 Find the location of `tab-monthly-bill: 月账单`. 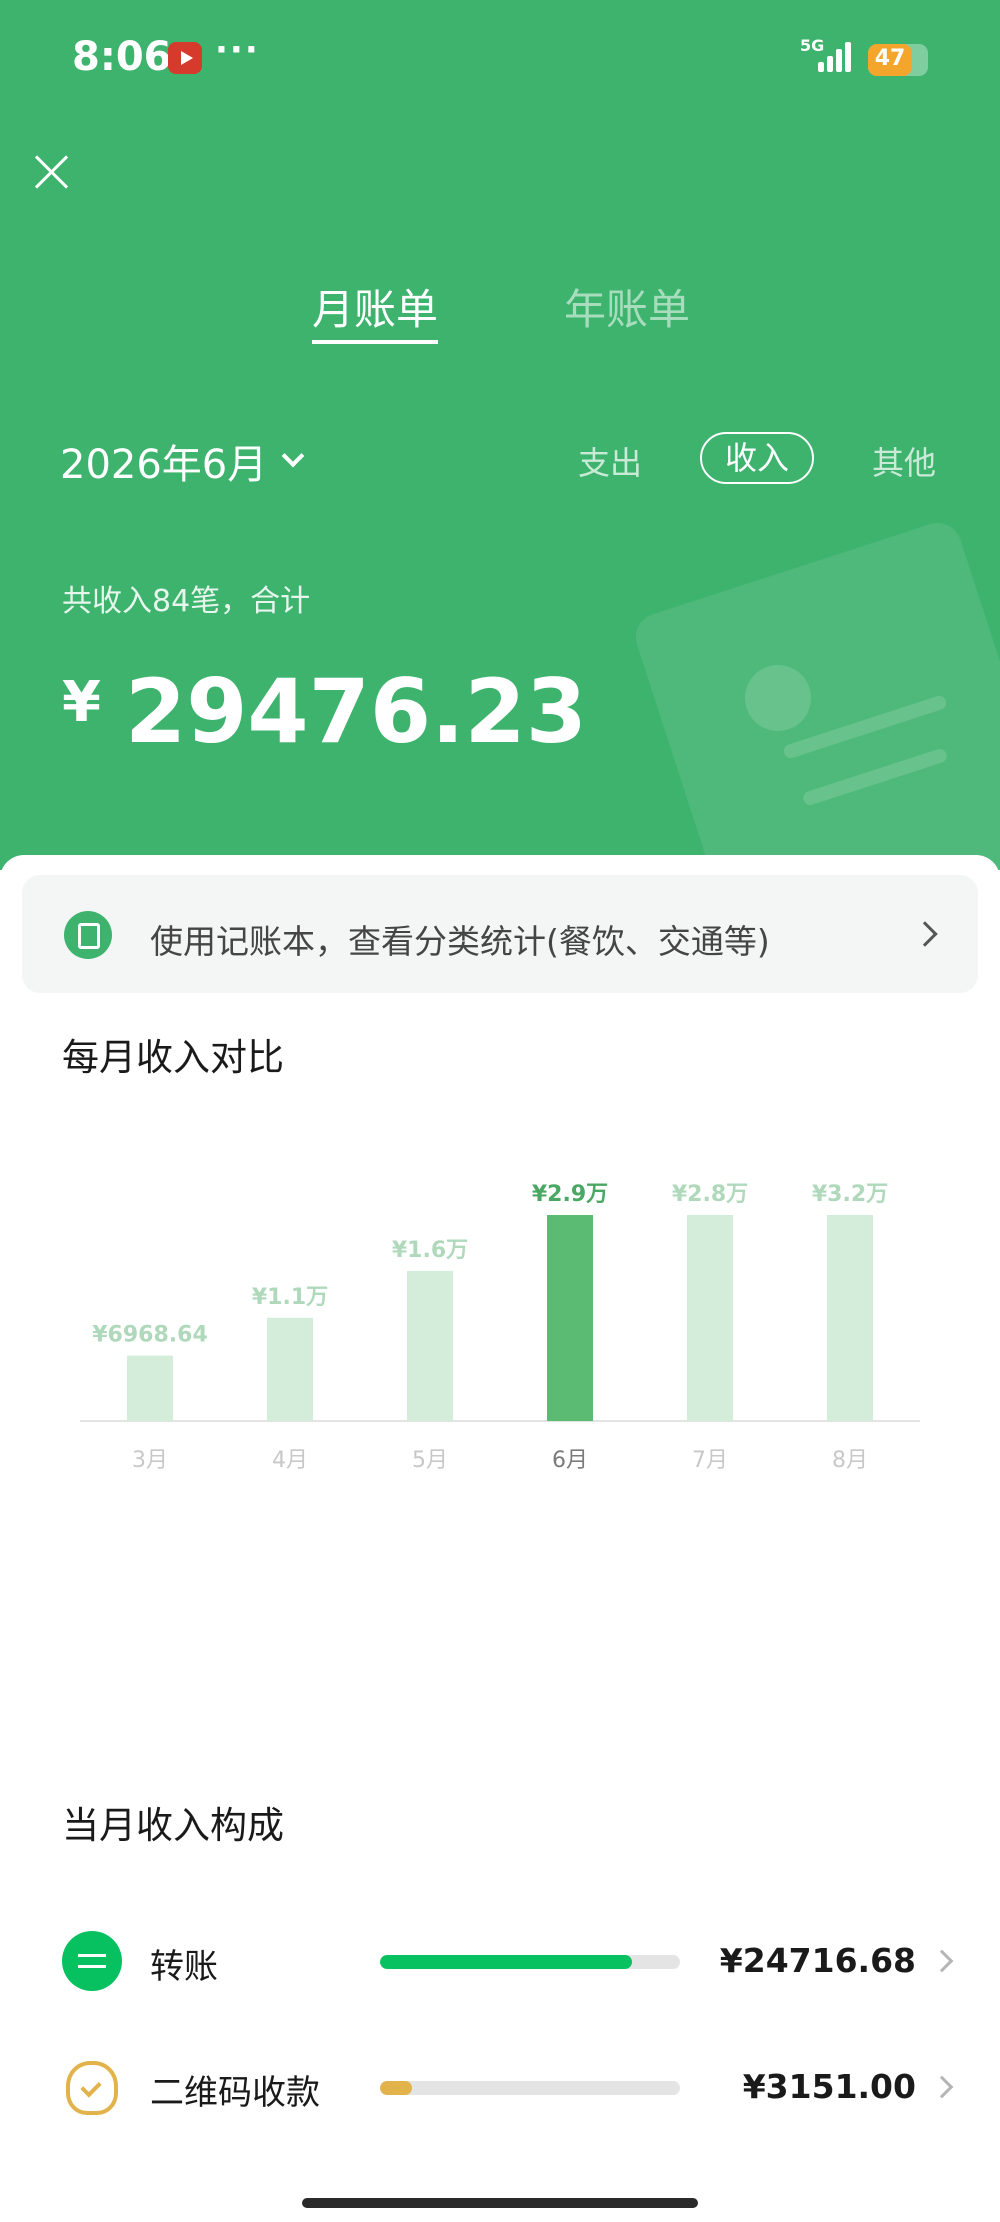

tab-monthly-bill: 月账单 is located at coordinates (375, 306).